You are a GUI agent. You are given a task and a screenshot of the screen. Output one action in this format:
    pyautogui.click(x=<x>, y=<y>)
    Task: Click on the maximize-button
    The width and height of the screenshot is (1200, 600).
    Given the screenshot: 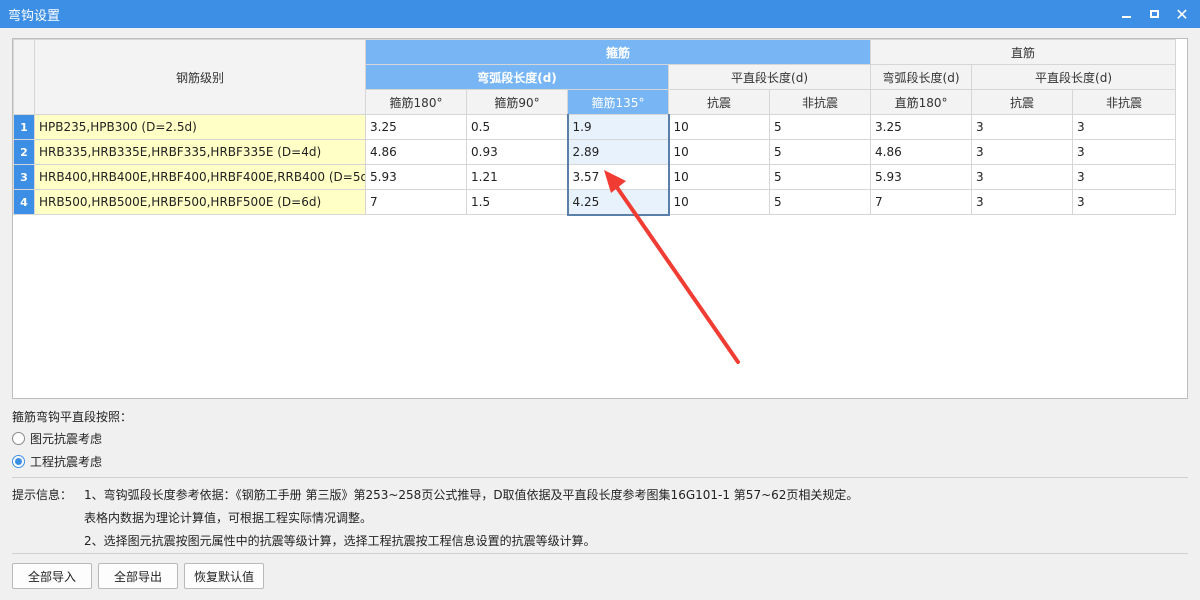 What is the action you would take?
    pyautogui.click(x=1154, y=14)
    